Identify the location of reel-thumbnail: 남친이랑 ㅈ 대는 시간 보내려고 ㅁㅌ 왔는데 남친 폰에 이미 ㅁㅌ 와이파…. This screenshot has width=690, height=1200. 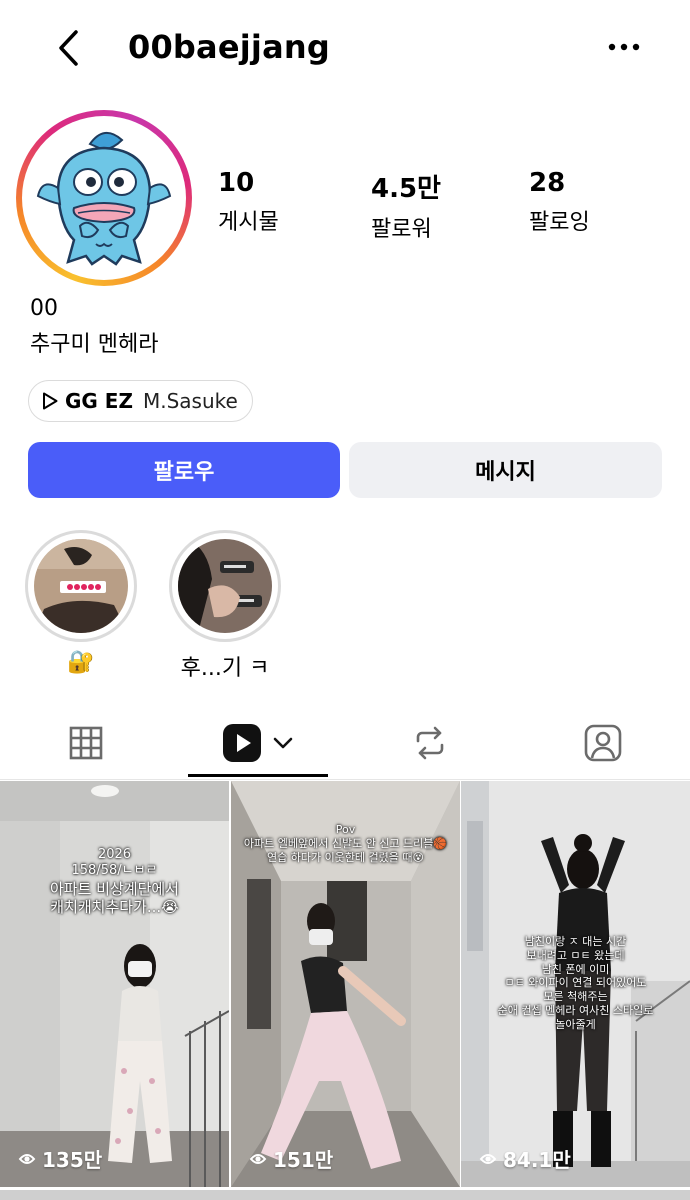
(575, 984).